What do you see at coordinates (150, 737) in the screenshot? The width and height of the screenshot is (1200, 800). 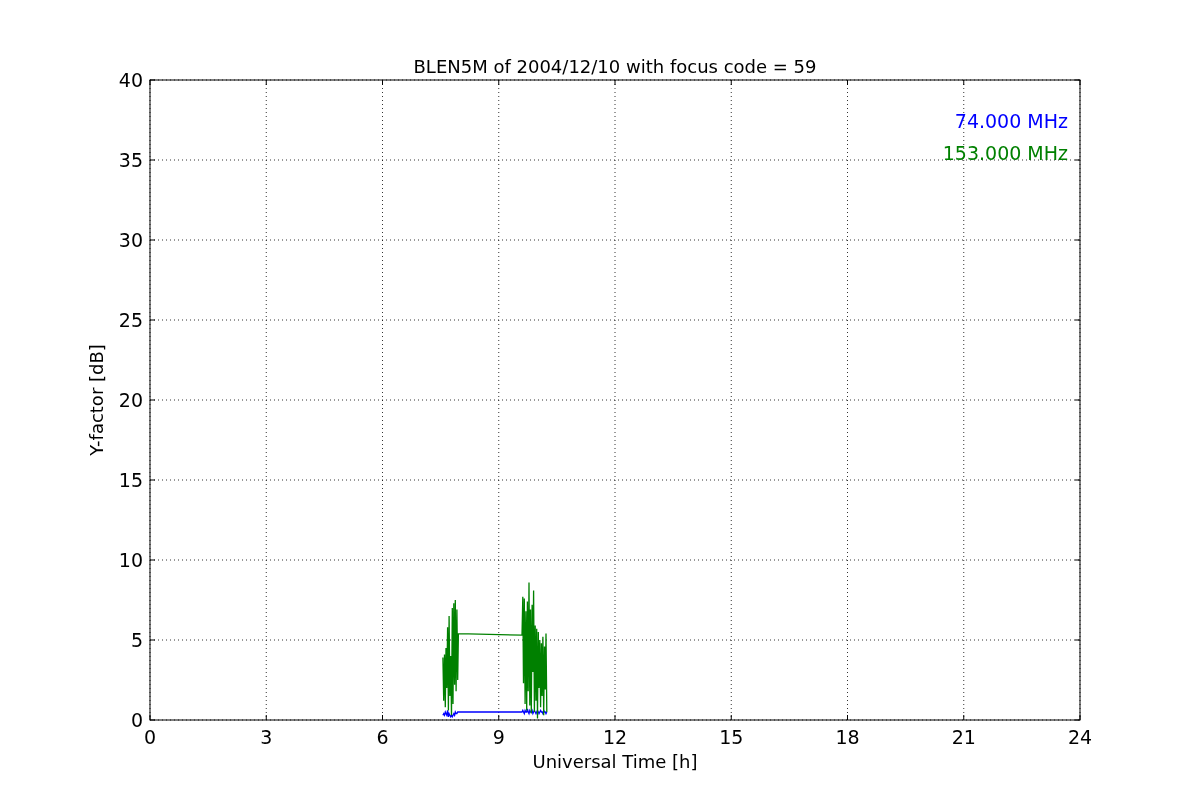 I see `x-tick-label: 0` at bounding box center [150, 737].